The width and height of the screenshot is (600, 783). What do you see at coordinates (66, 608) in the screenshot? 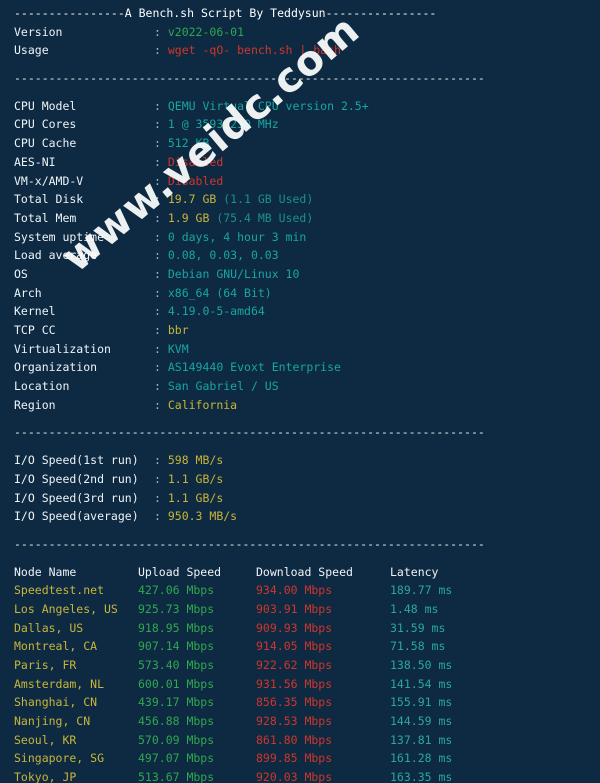
I see `speedtest-node-name: Los Angeles, US` at bounding box center [66, 608].